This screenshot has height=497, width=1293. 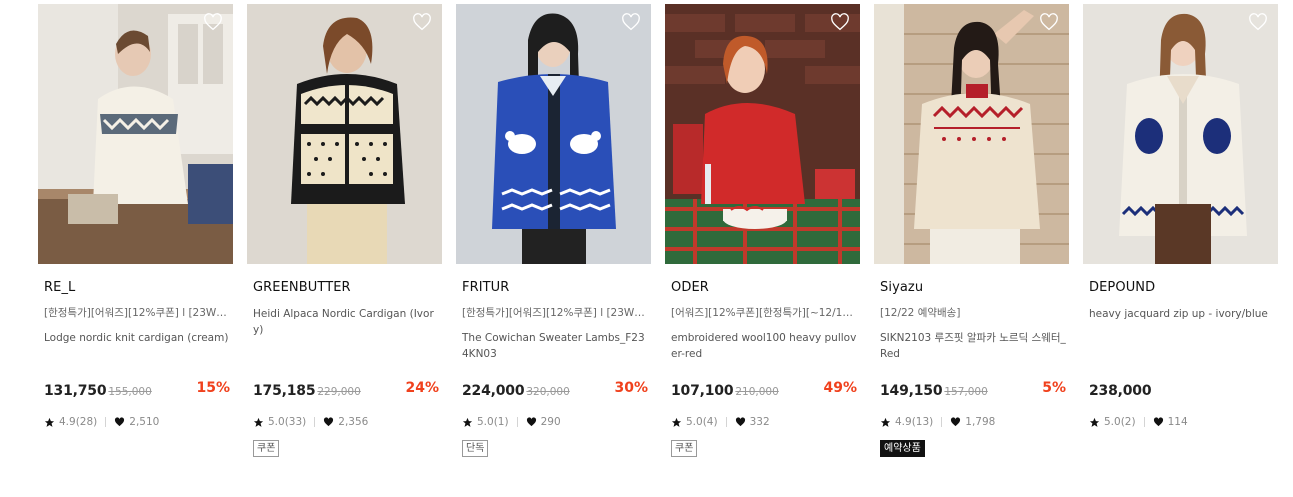 What do you see at coordinates (1054, 388) in the screenshot?
I see `discount-rate: 5%` at bounding box center [1054, 388].